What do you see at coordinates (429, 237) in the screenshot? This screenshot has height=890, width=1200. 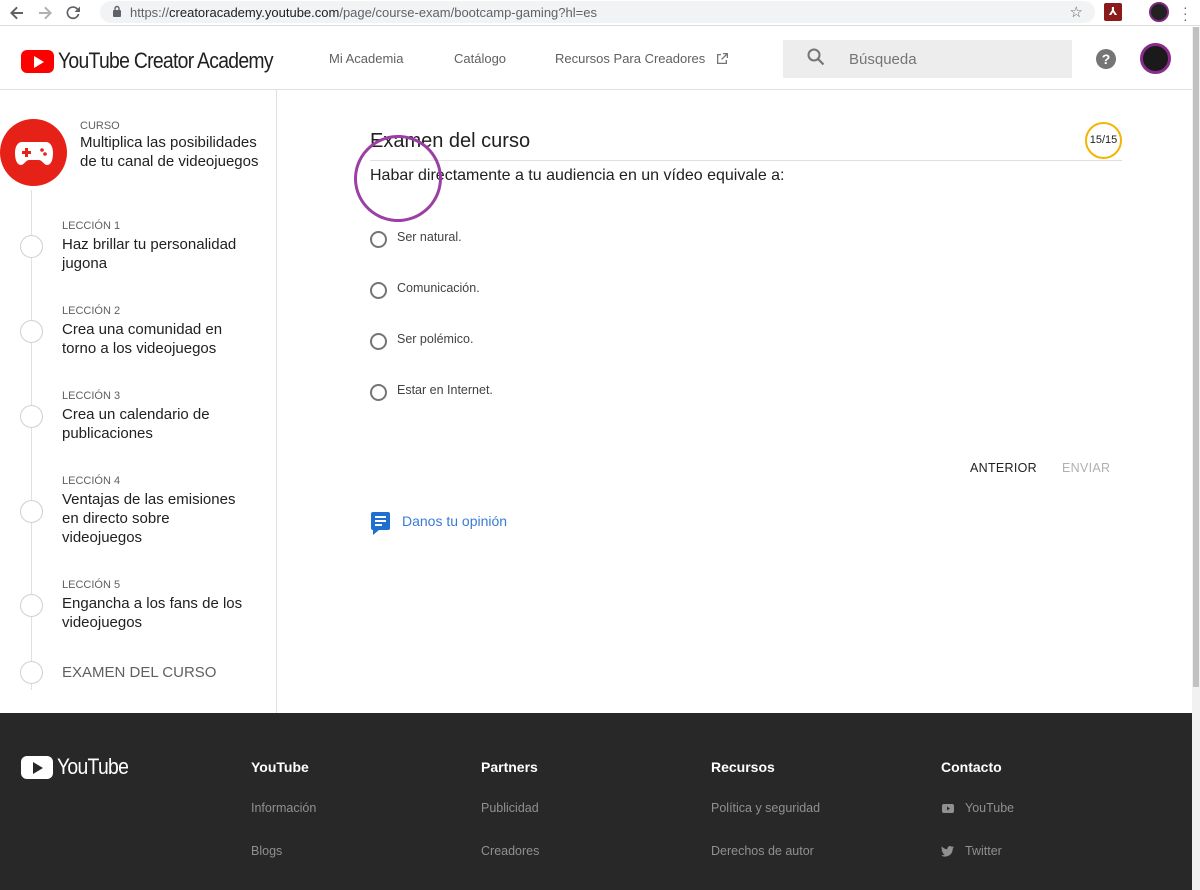 I see `option-label: Ser natural.` at bounding box center [429, 237].